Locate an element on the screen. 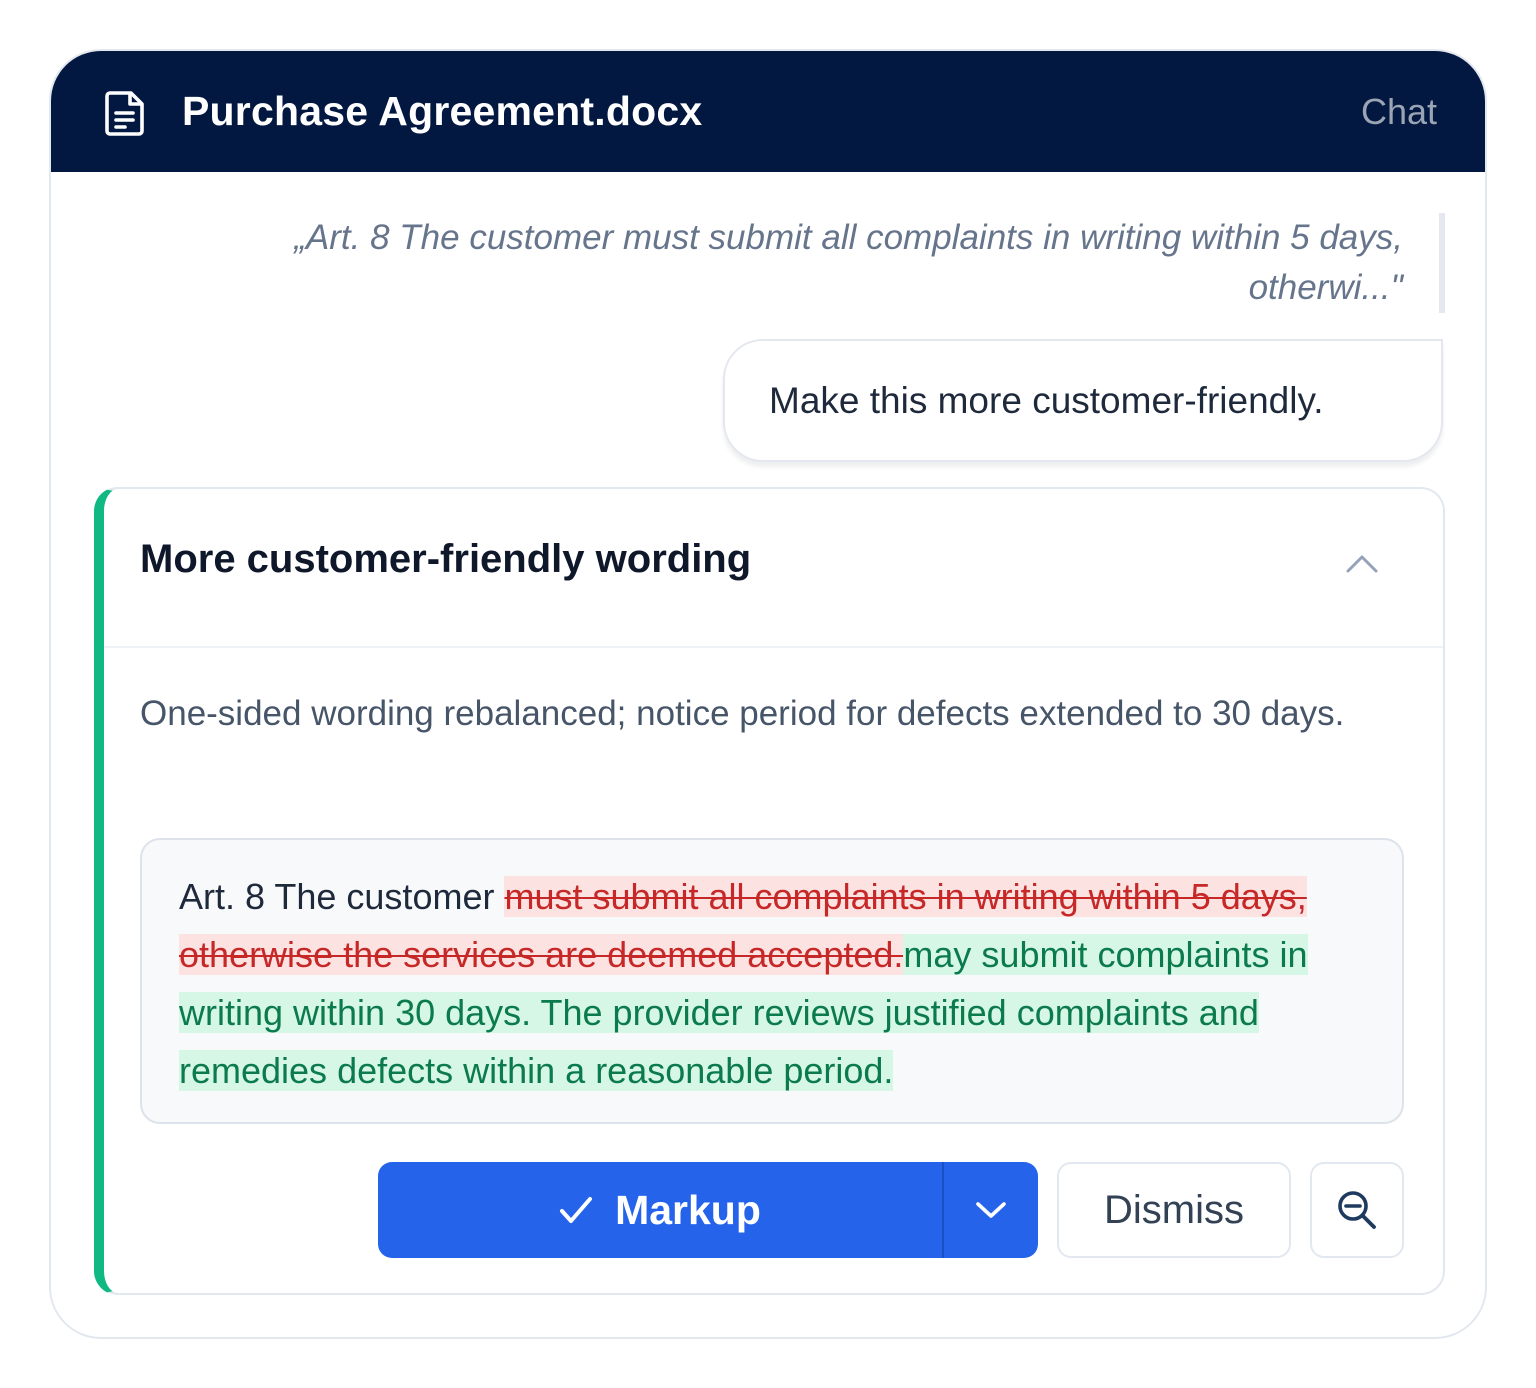 The width and height of the screenshot is (1536, 1388). tab-chat: Chat is located at coordinates (1399, 111).